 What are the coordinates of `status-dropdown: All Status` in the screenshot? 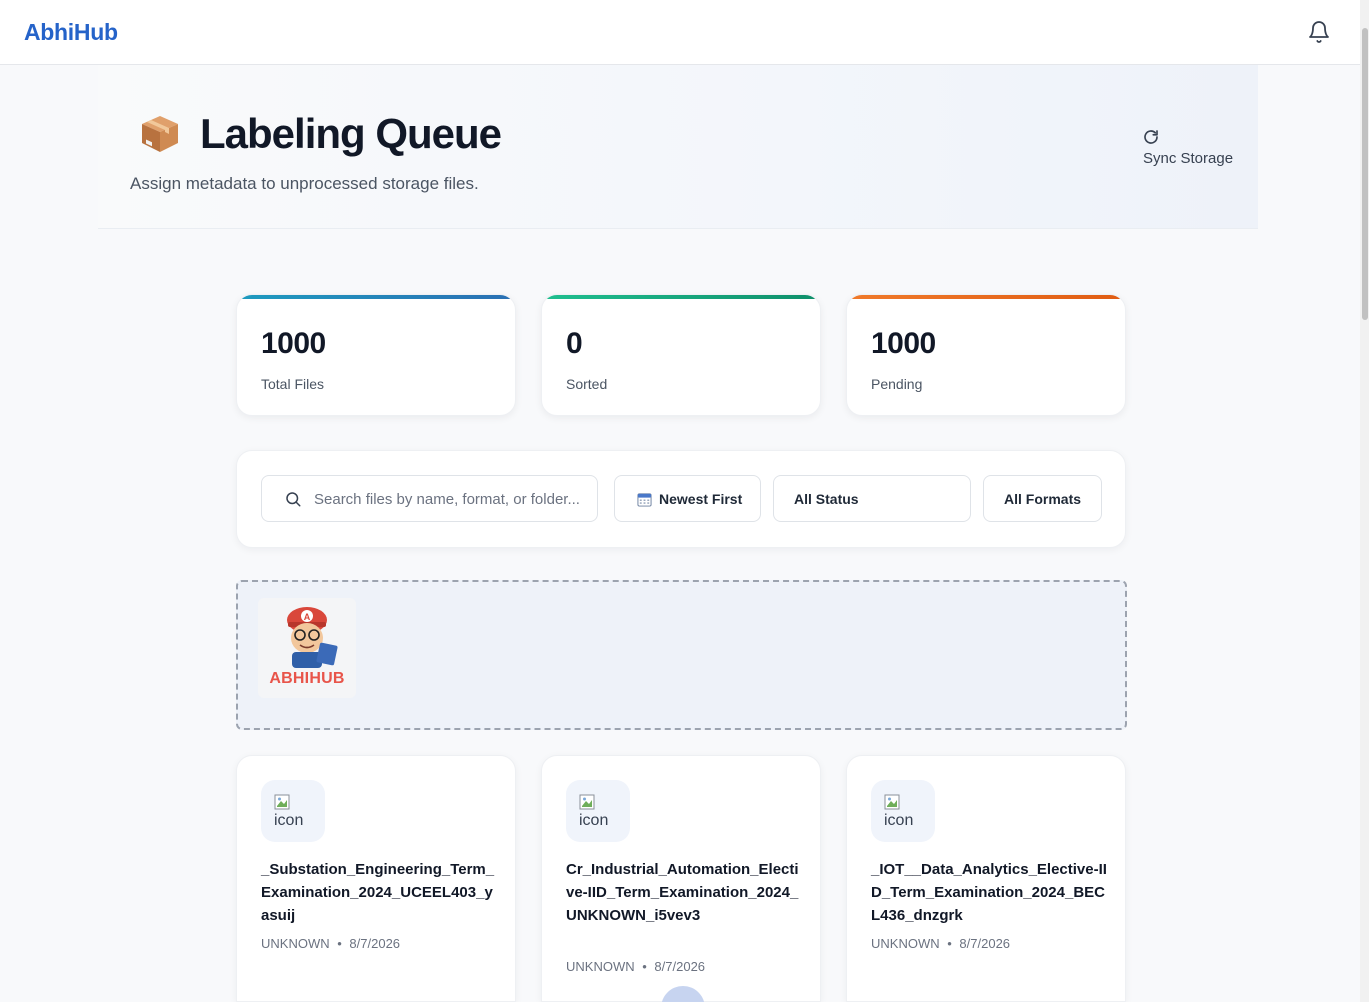 It's located at (872, 498).